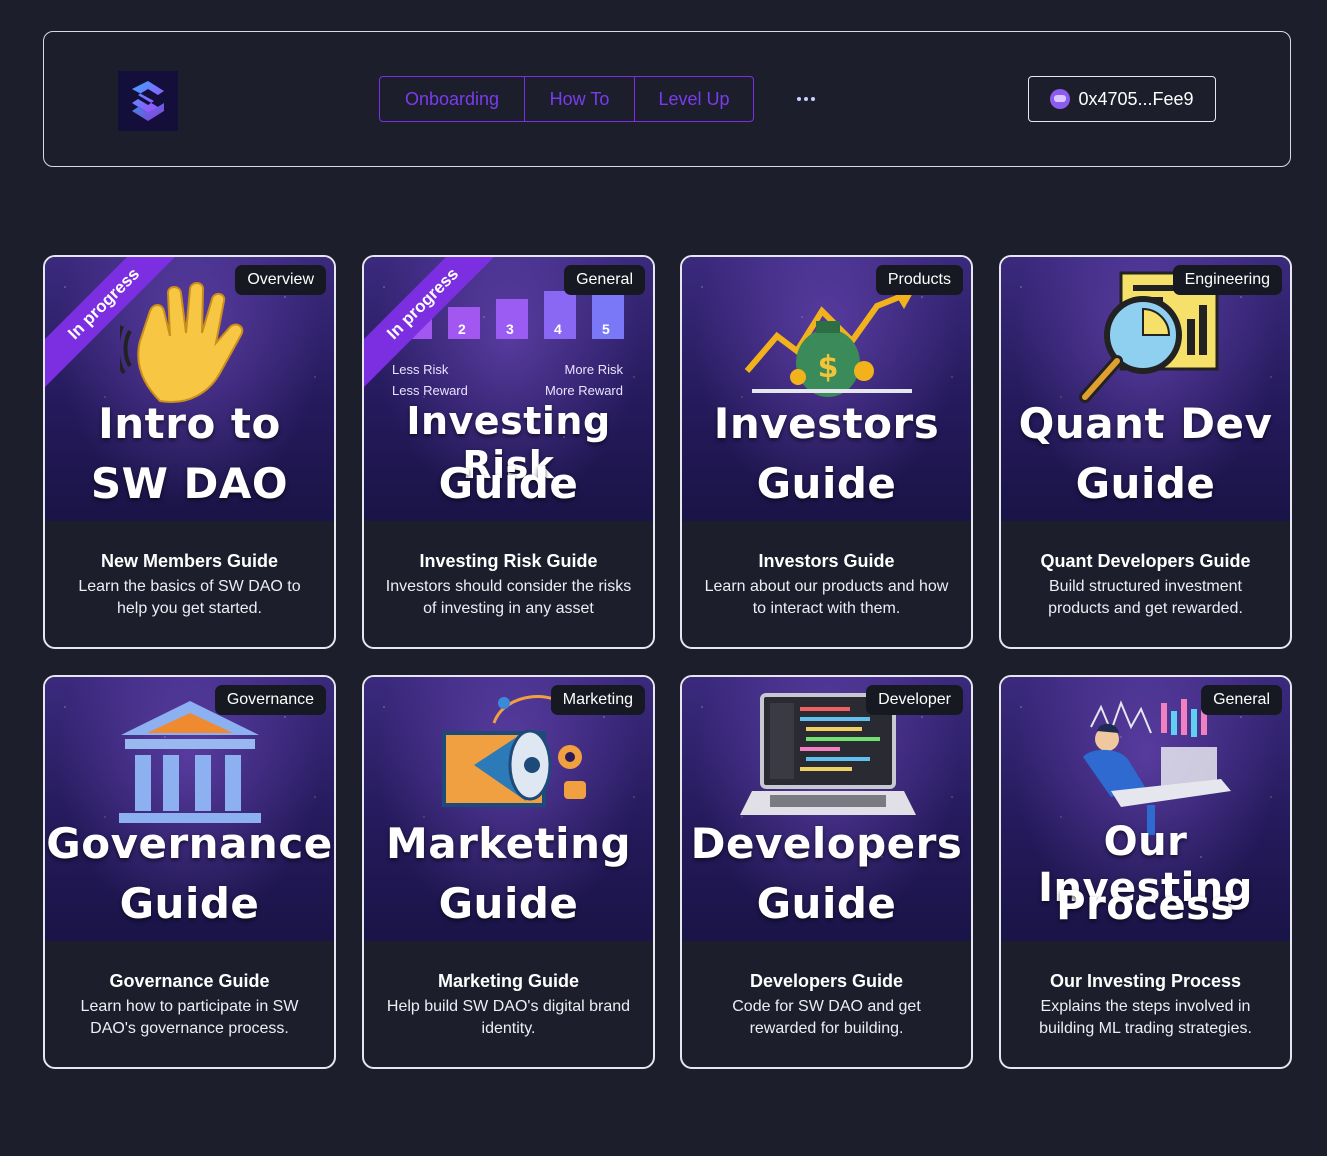  What do you see at coordinates (593, 369) in the screenshot?
I see `more-risk-text: More Risk` at bounding box center [593, 369].